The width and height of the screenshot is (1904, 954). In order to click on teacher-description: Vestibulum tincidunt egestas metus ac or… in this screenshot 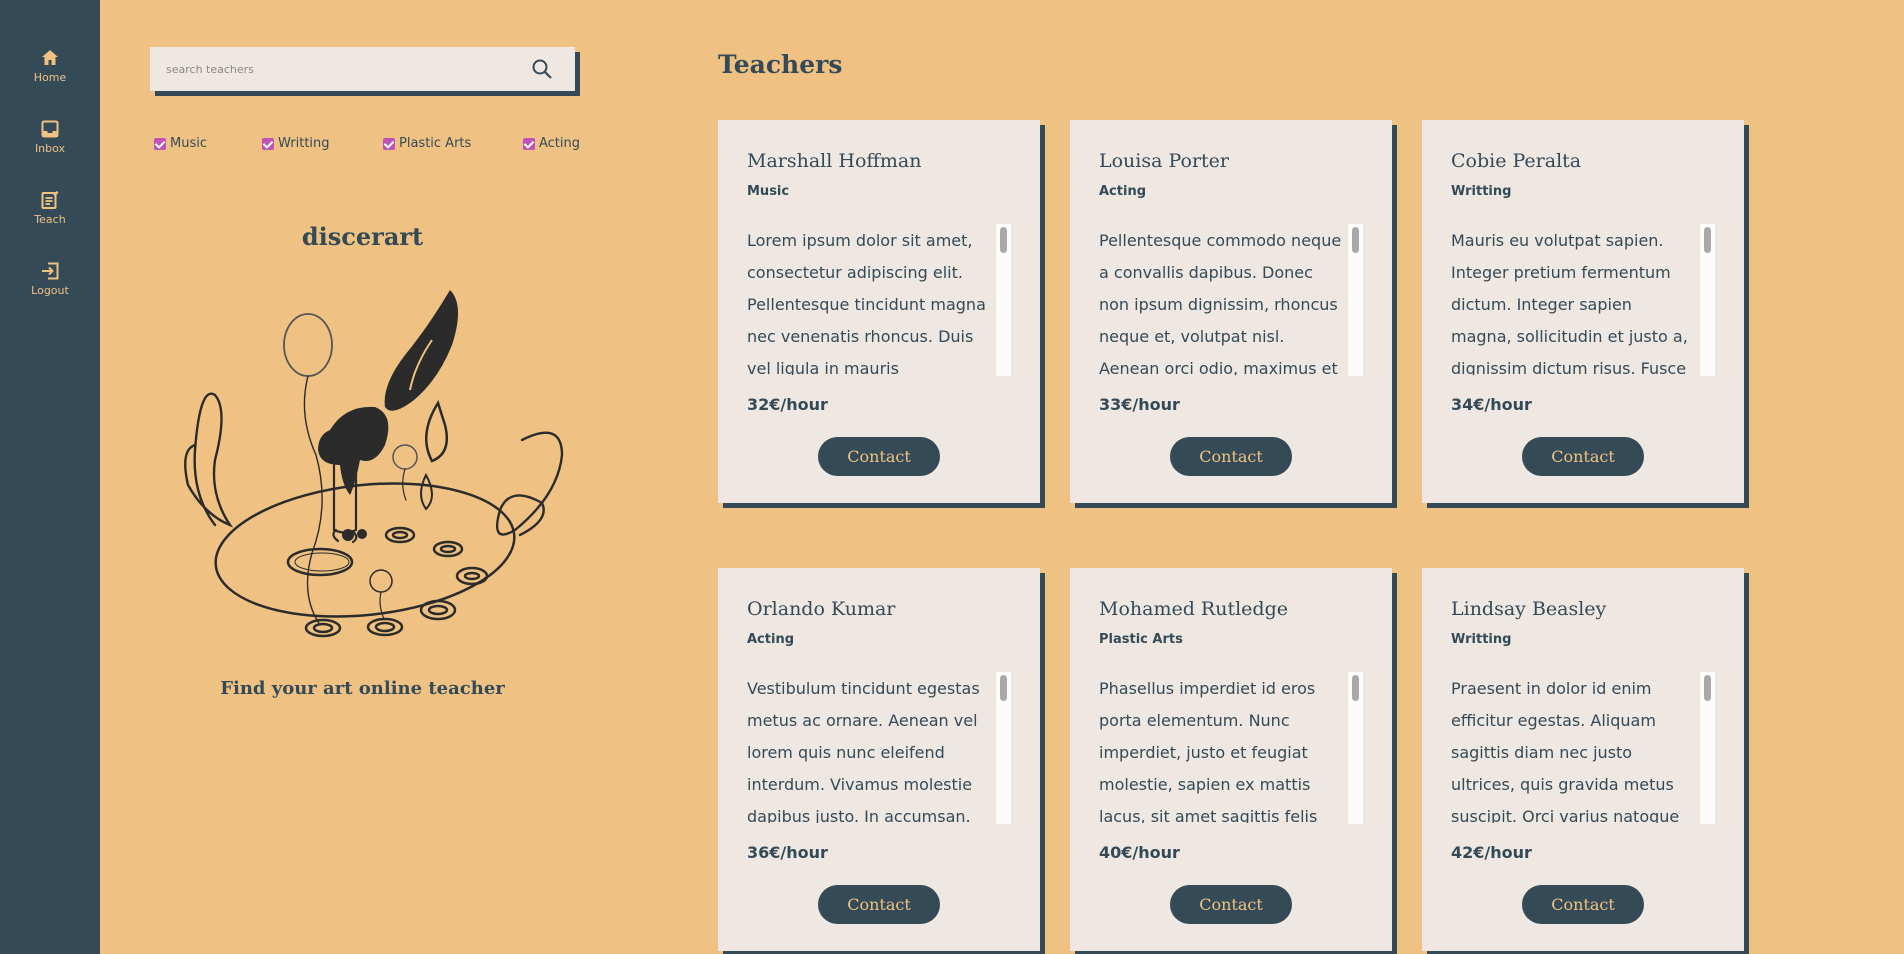, I will do `click(863, 751)`.